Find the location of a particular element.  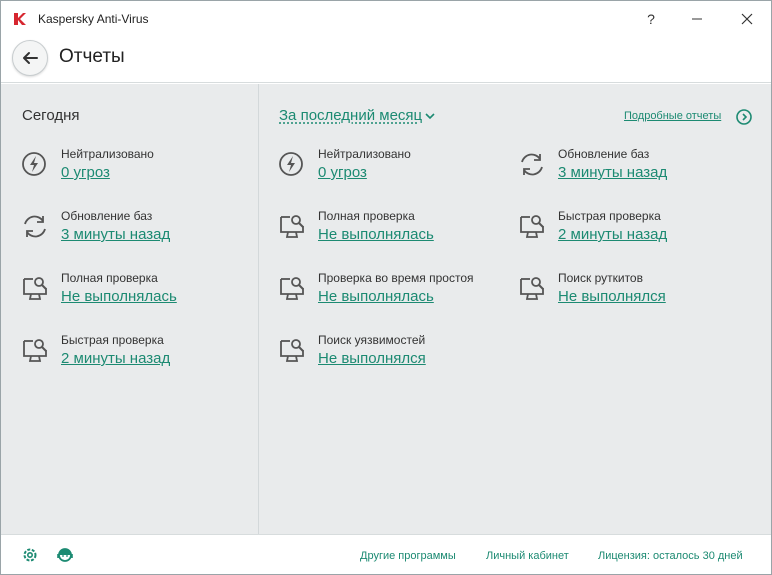

minimize-icon is located at coordinates (697, 19).